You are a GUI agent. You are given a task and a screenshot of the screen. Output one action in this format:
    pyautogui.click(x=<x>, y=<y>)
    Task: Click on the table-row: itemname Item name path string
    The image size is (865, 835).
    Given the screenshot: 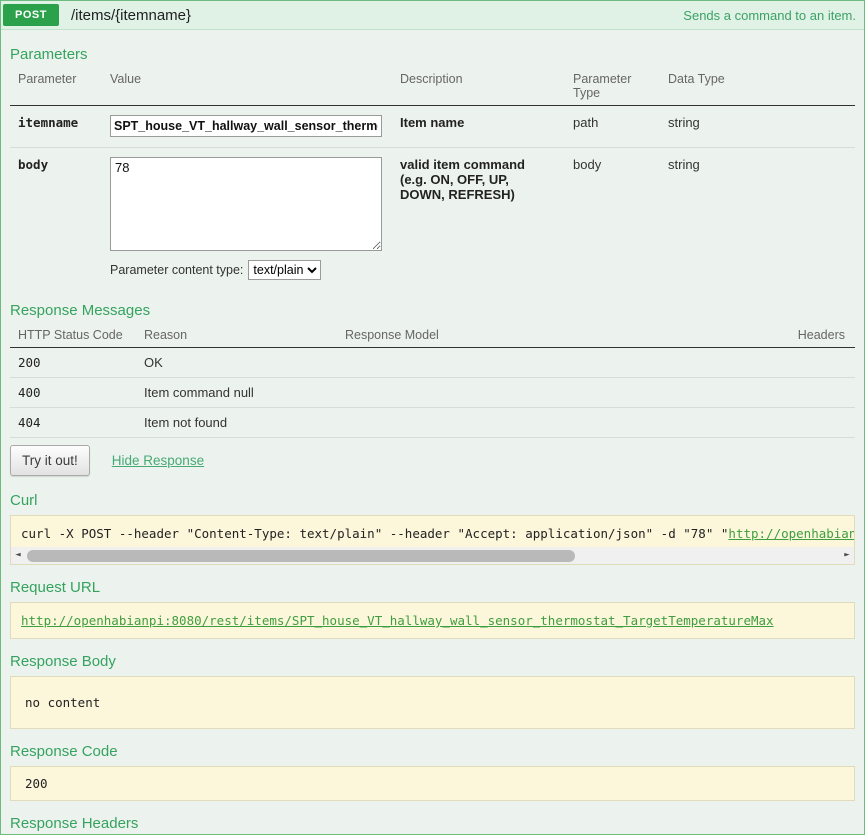 What is the action you would take?
    pyautogui.click(x=432, y=127)
    